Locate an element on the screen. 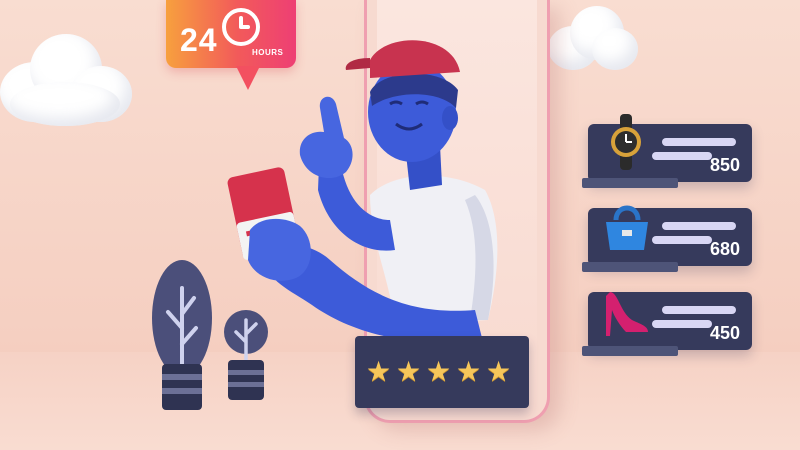 The width and height of the screenshot is (800, 450). product-value: 450 is located at coordinates (724, 333).